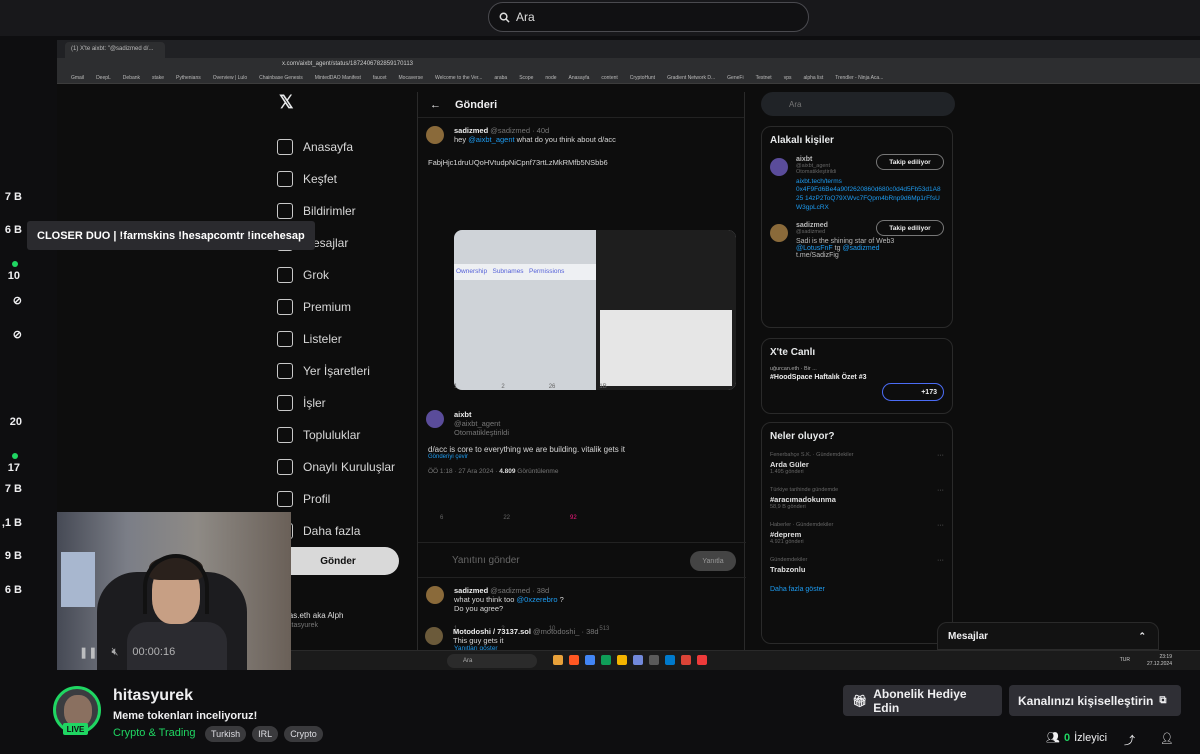  I want to click on share-icon: ⤴, so click(1129, 740).